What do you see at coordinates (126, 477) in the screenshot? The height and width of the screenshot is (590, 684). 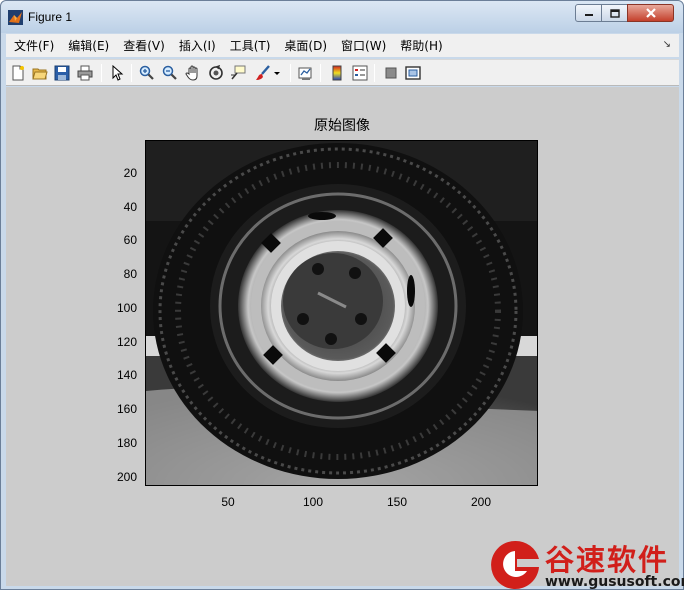 I see `y-tick-label: 200` at bounding box center [126, 477].